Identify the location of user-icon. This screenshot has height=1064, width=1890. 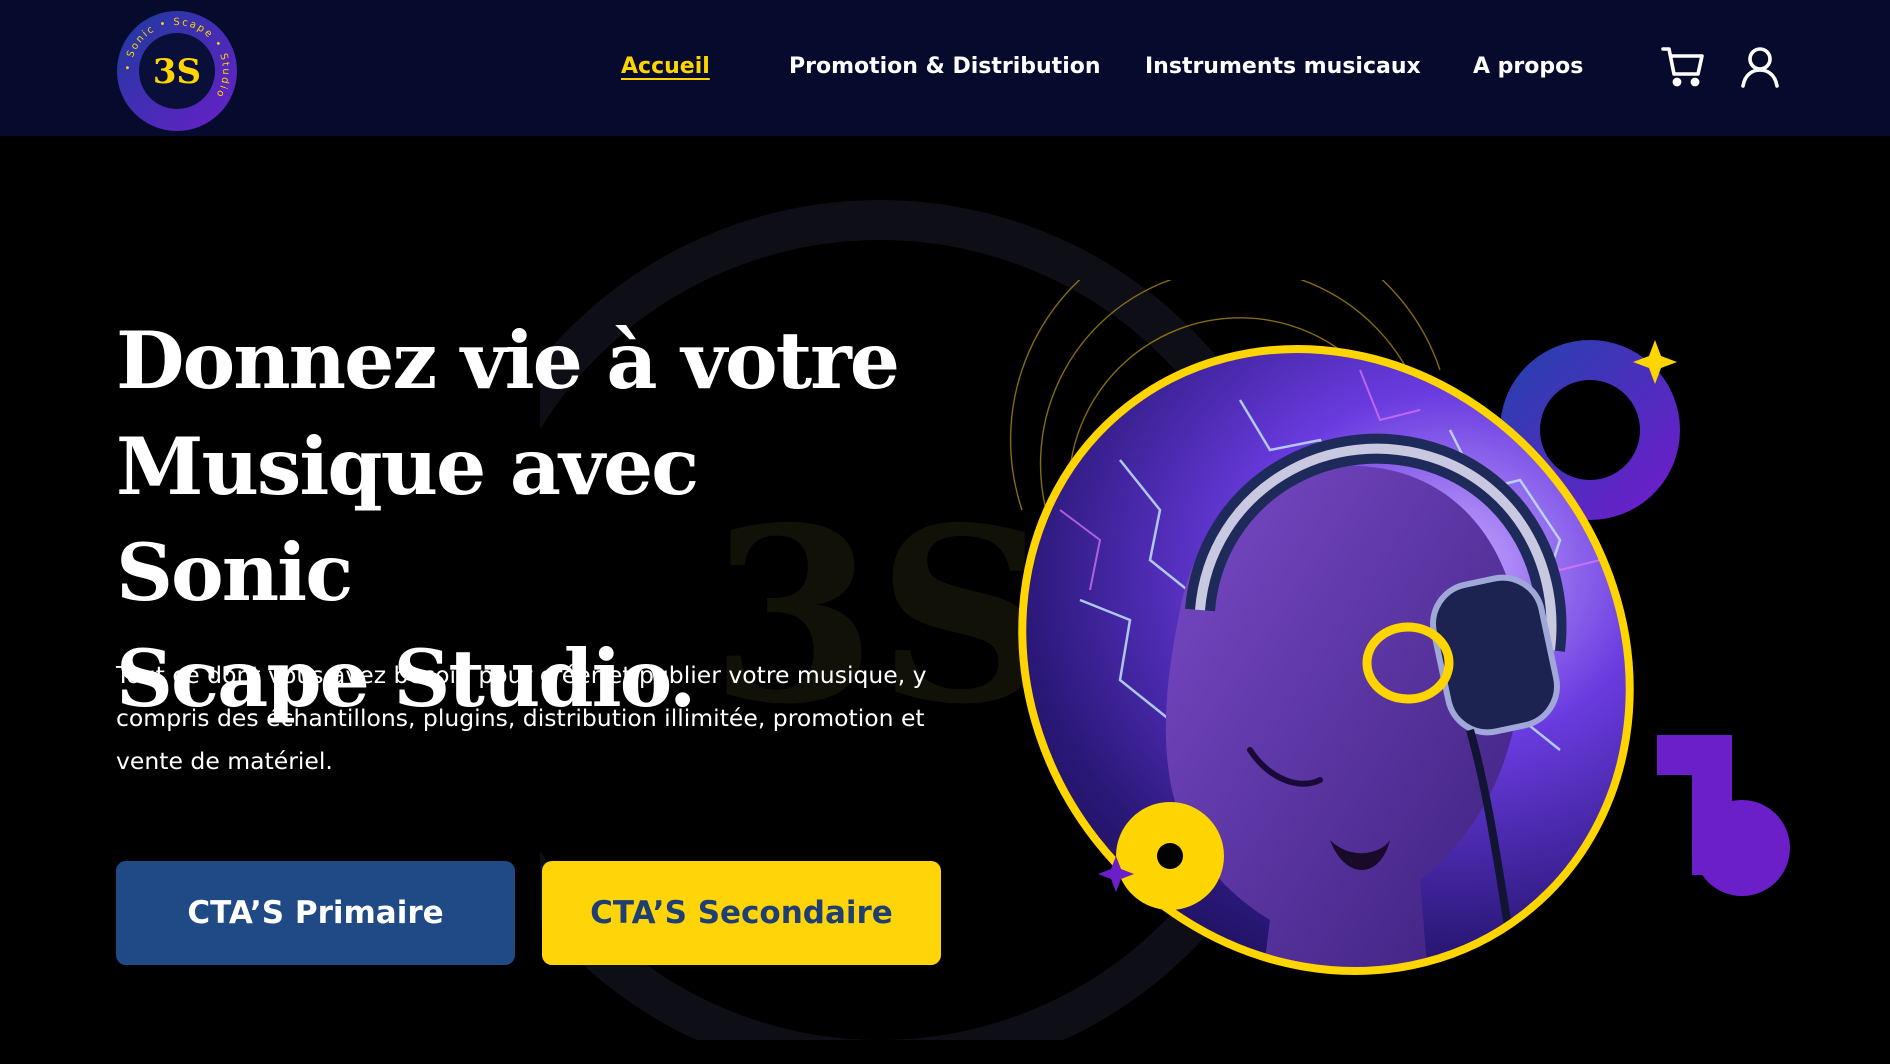
(1760, 66).